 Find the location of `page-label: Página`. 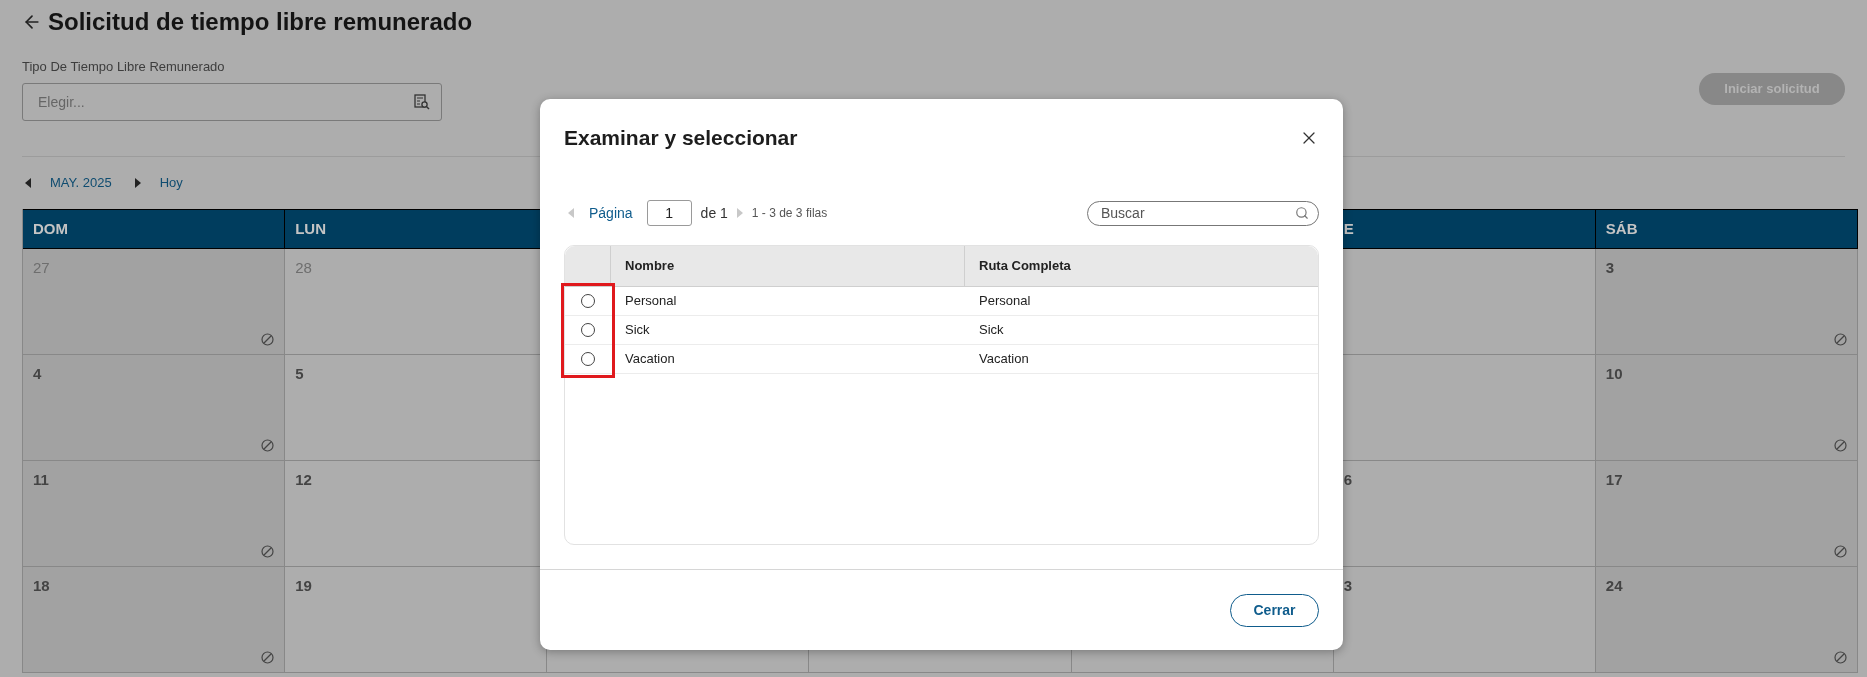

page-label: Página is located at coordinates (611, 213).